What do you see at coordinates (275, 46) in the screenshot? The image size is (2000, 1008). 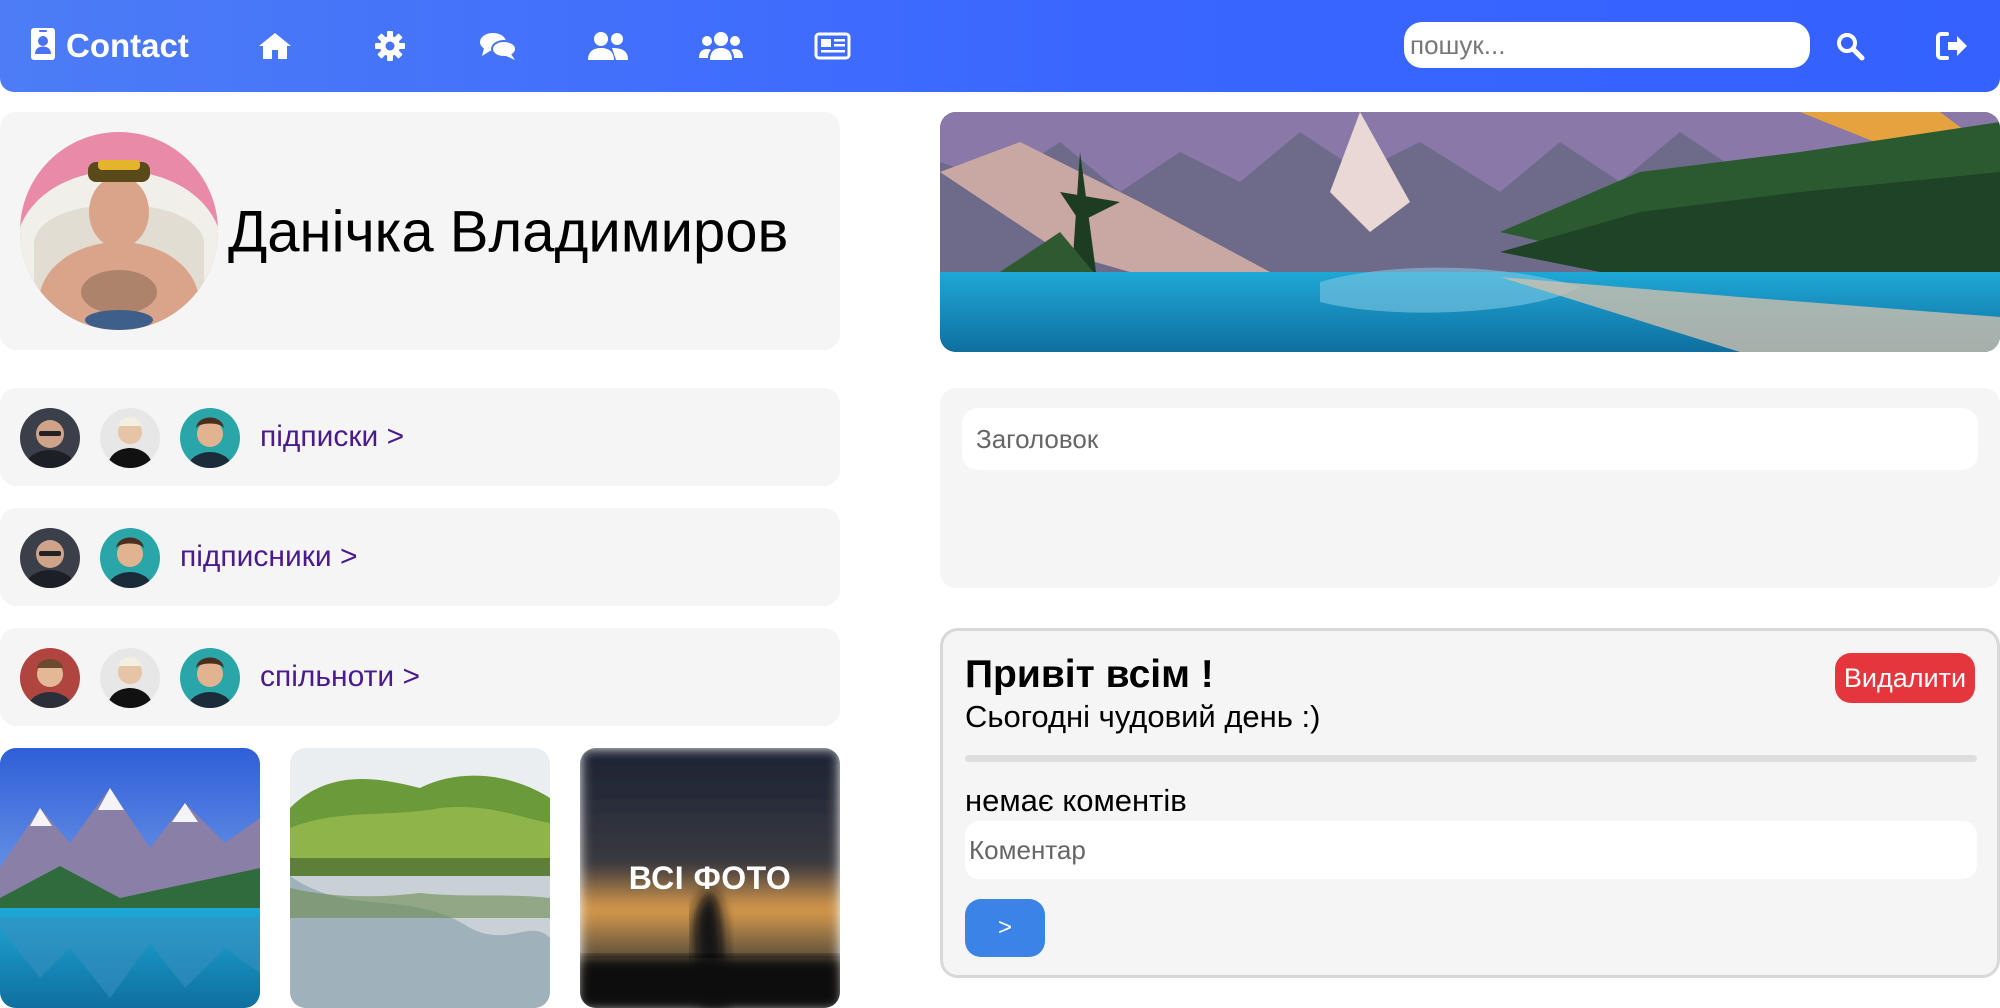 I see `home-icon` at bounding box center [275, 46].